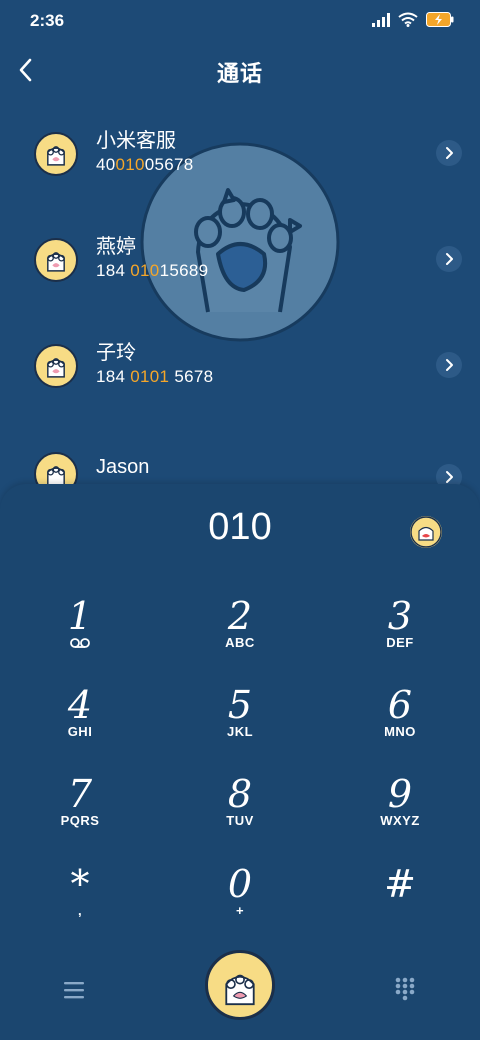  I want to click on contact-number: 4001005678, so click(145, 164).